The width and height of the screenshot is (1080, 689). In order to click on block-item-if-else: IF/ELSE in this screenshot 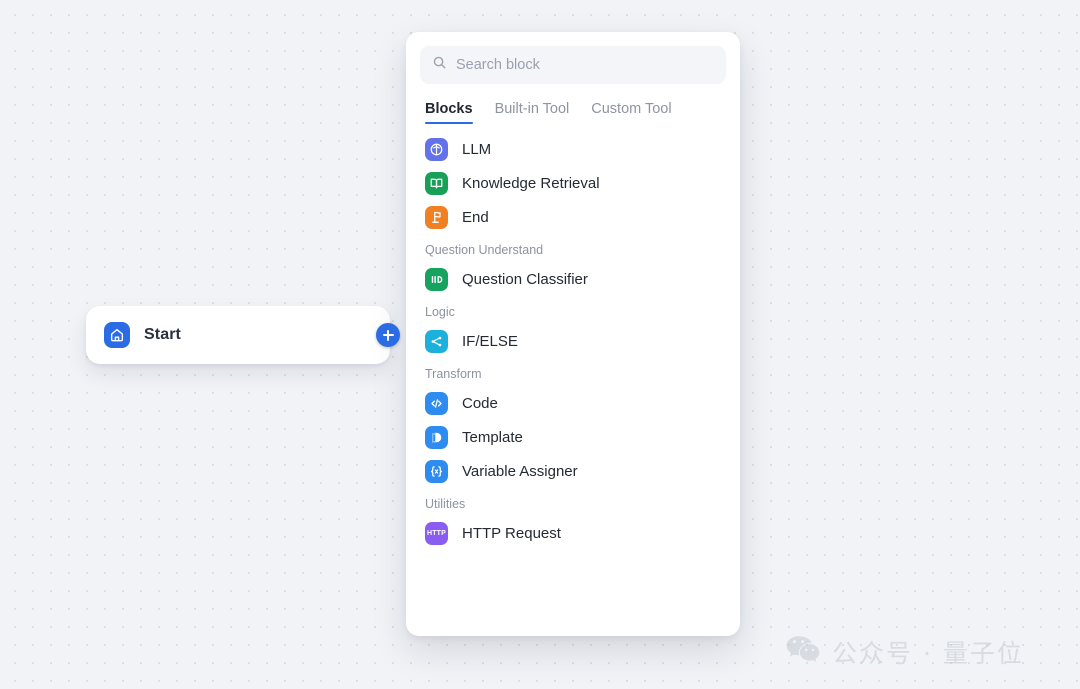, I will do `click(573, 341)`.